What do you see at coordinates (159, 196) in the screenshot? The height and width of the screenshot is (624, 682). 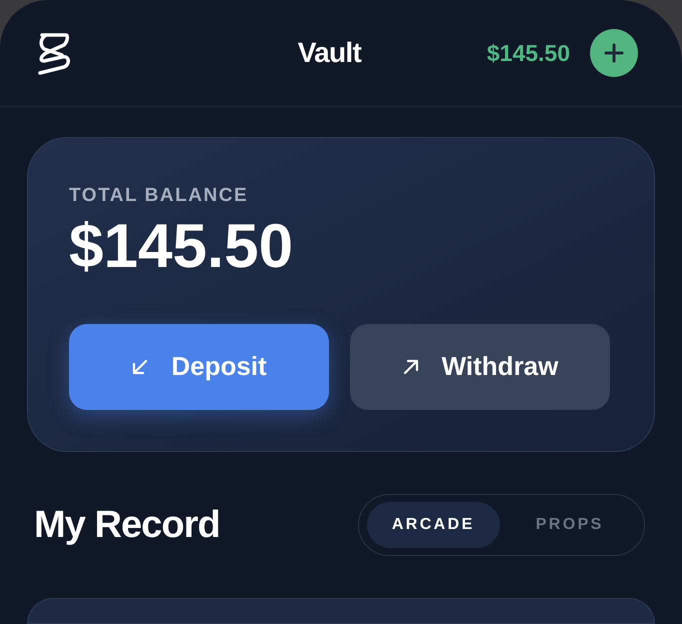 I see `balance-label: TOTAL BALANCE` at bounding box center [159, 196].